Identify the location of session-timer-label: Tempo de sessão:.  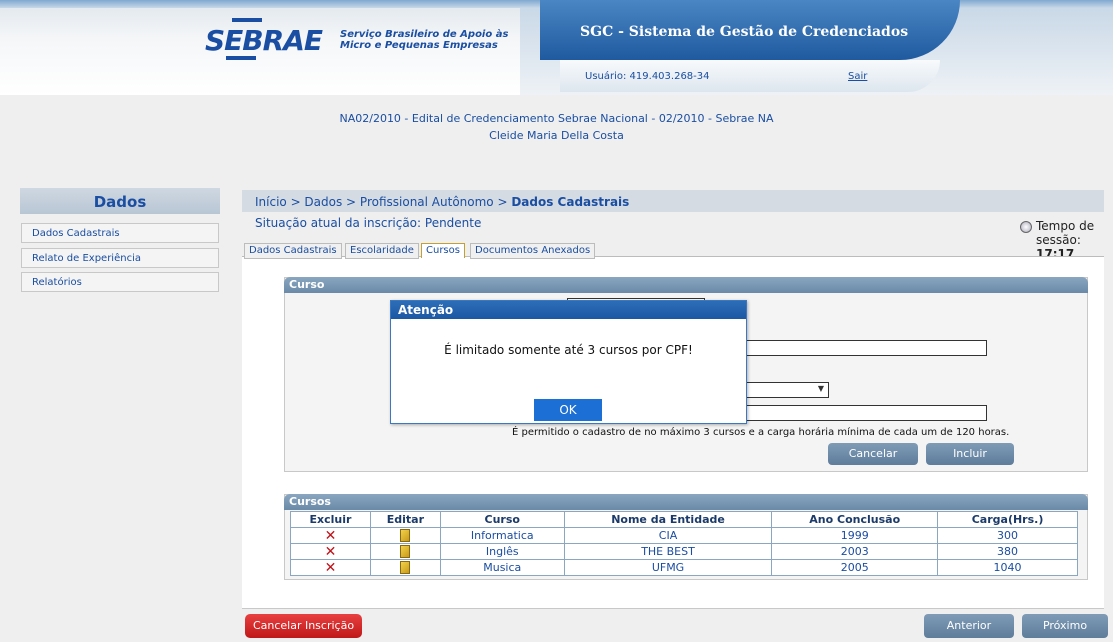
(1065, 233).